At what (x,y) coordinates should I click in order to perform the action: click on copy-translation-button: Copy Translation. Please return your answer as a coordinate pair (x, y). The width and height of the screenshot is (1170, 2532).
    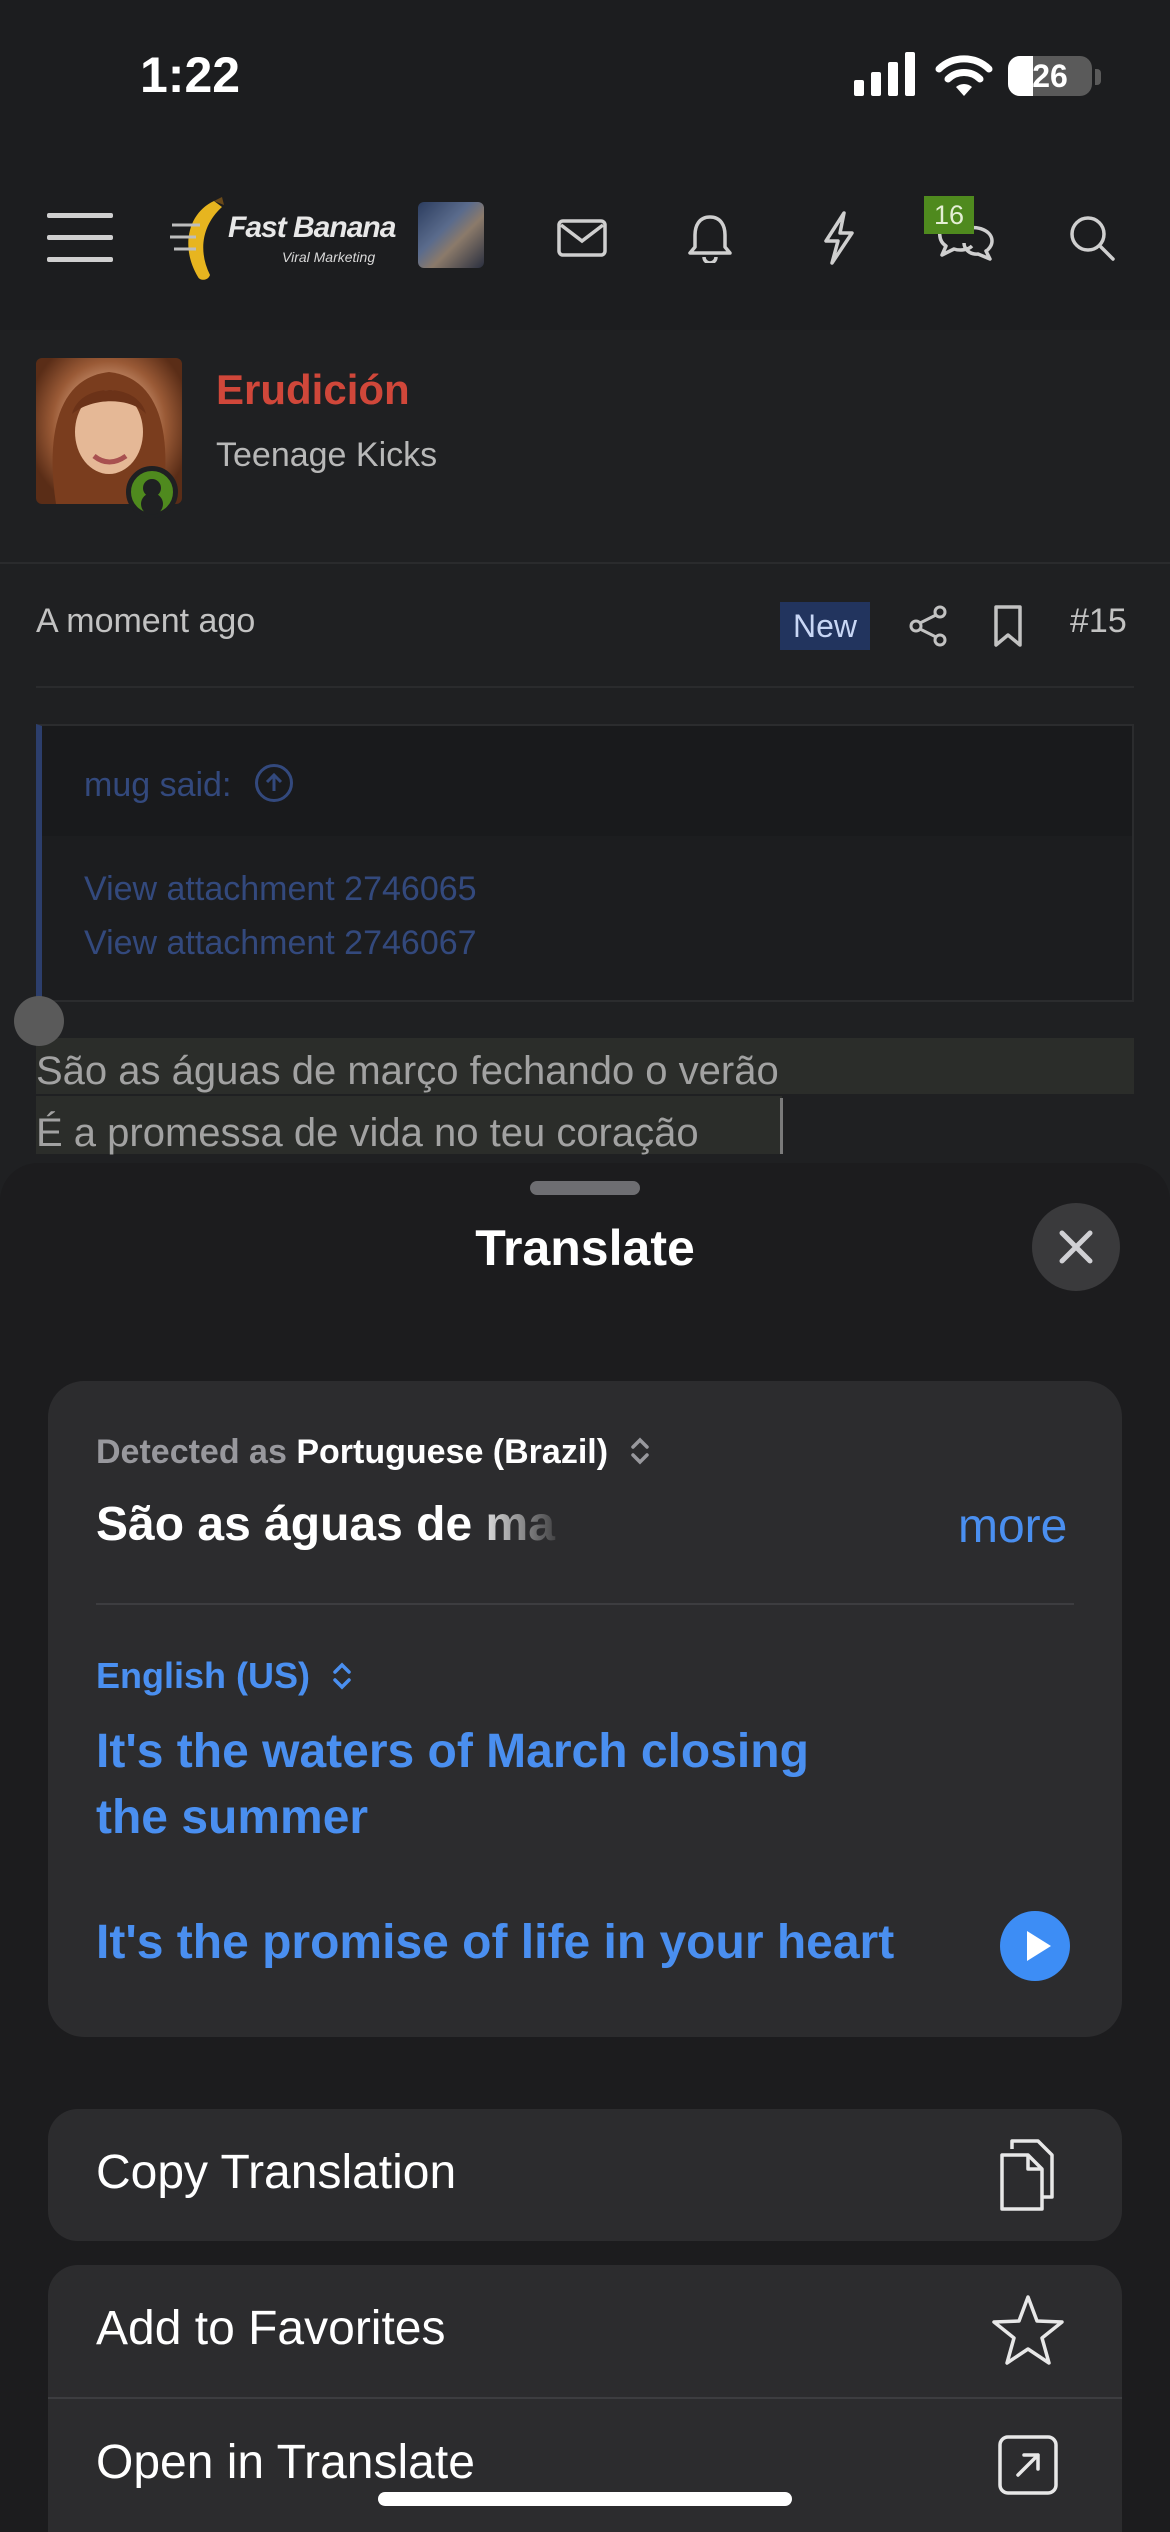
    Looking at the image, I should click on (585, 2175).